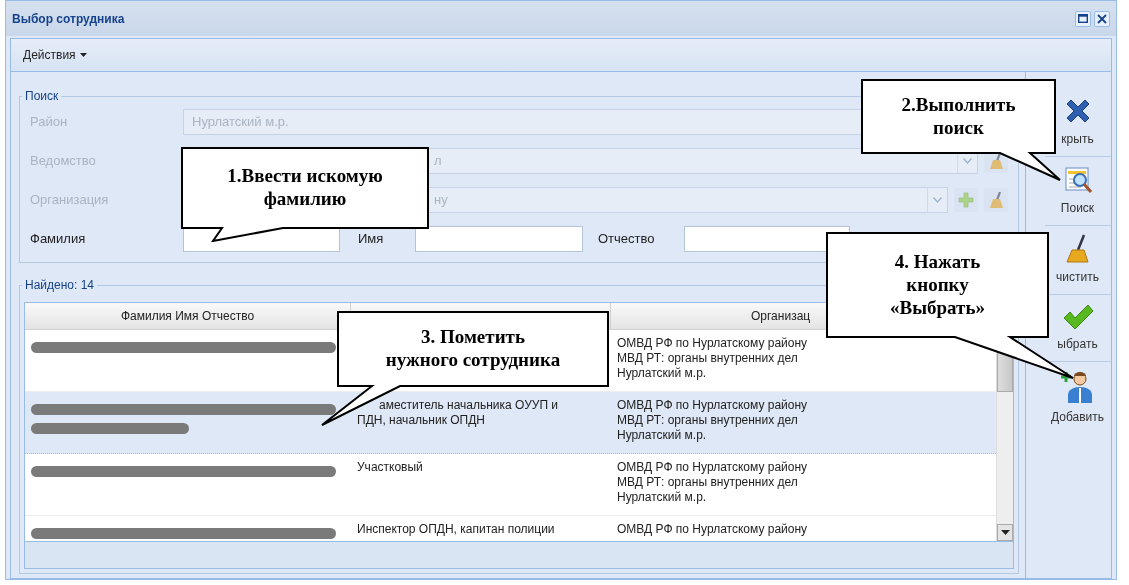 This screenshot has height=585, width=1129. Describe the element at coordinates (1077, 398) in the screenshot. I see `add-button: Добавить` at that location.